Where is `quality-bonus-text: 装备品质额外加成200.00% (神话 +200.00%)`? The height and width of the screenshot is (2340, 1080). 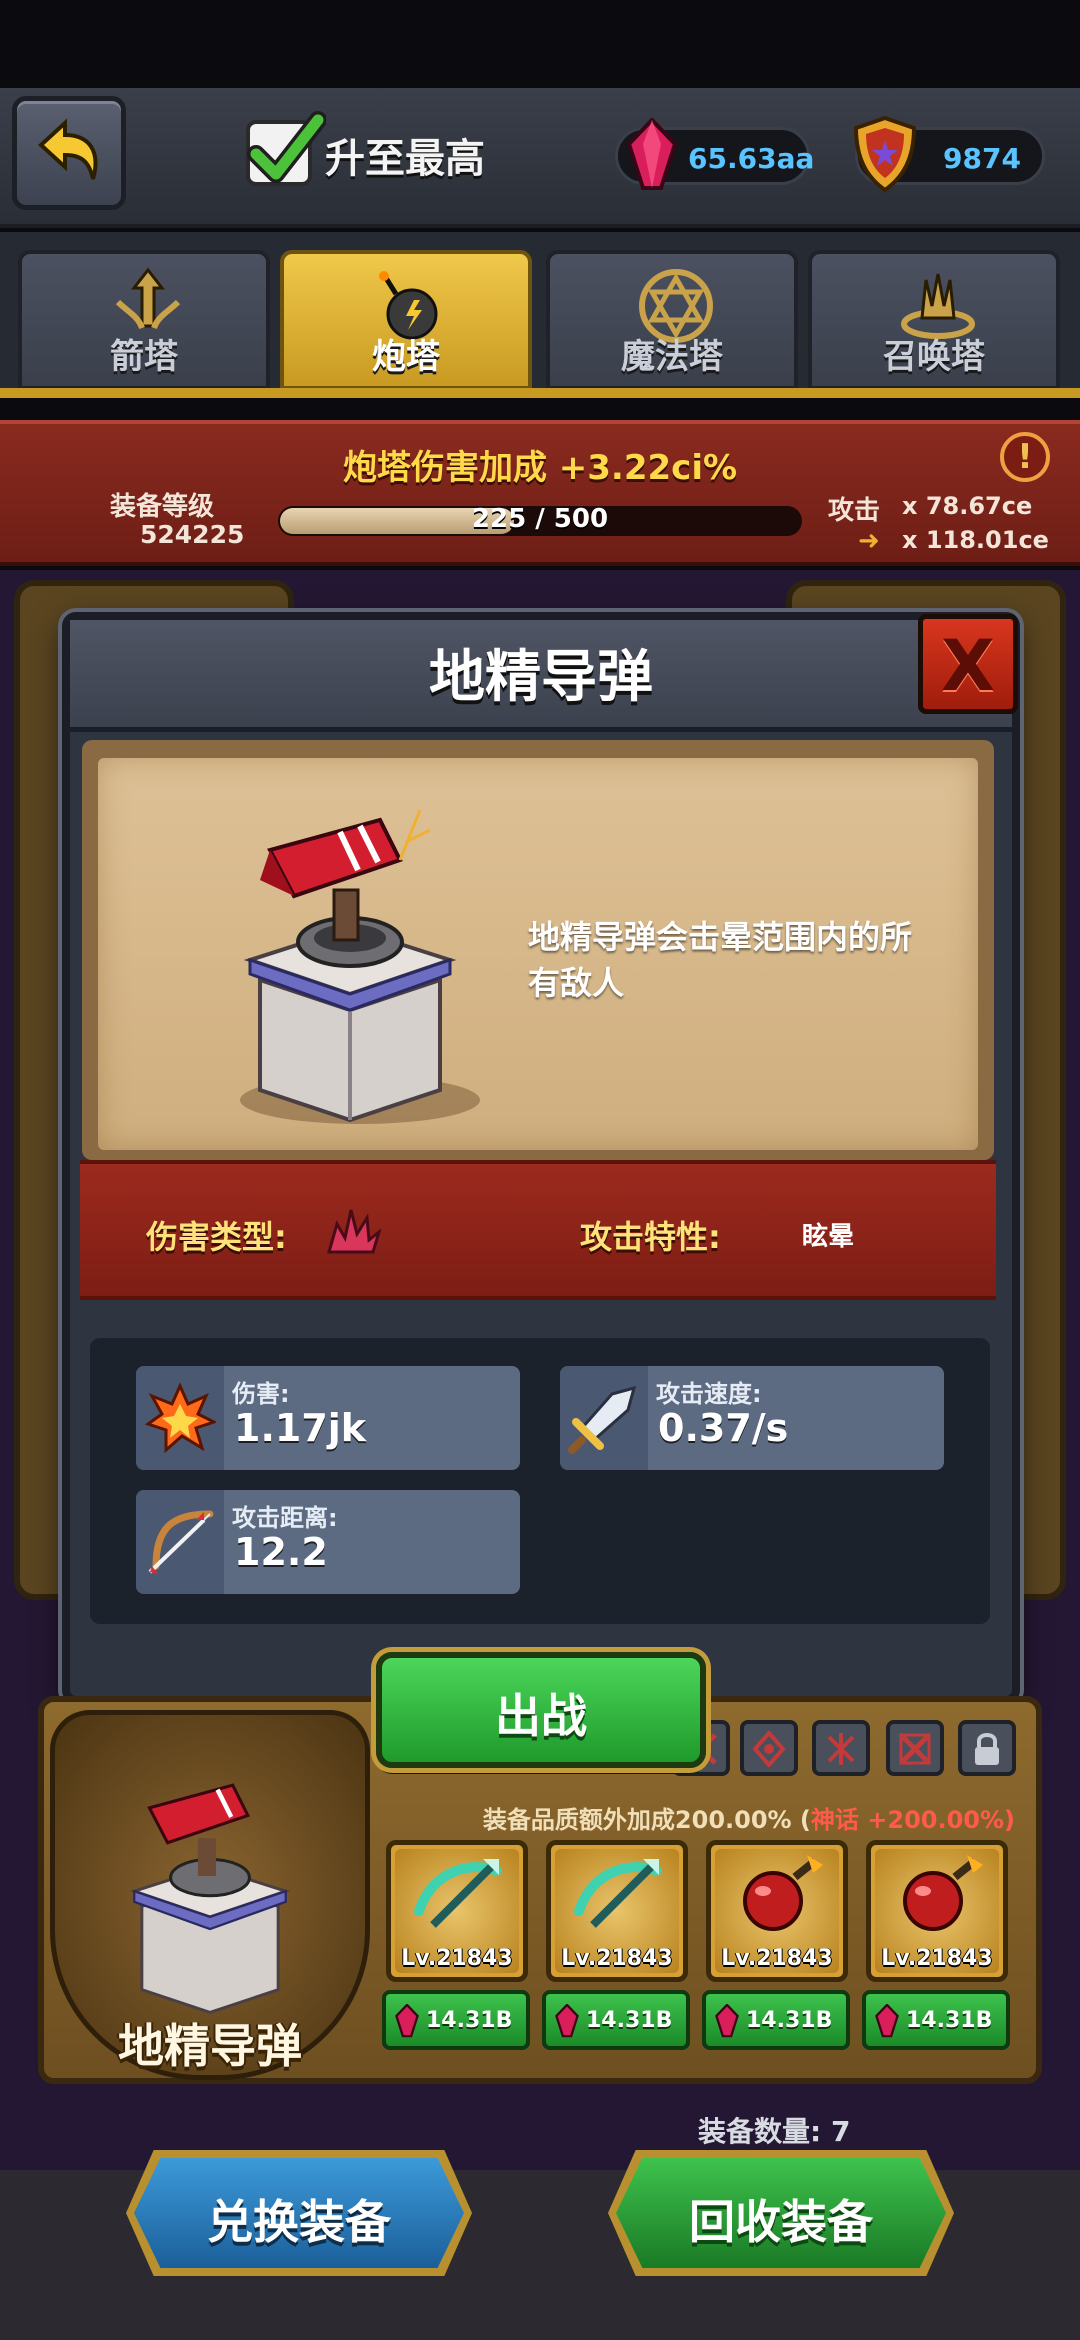 quality-bonus-text: 装备品质额外加成200.00% (神话 +200.00%) is located at coordinates (695, 1817).